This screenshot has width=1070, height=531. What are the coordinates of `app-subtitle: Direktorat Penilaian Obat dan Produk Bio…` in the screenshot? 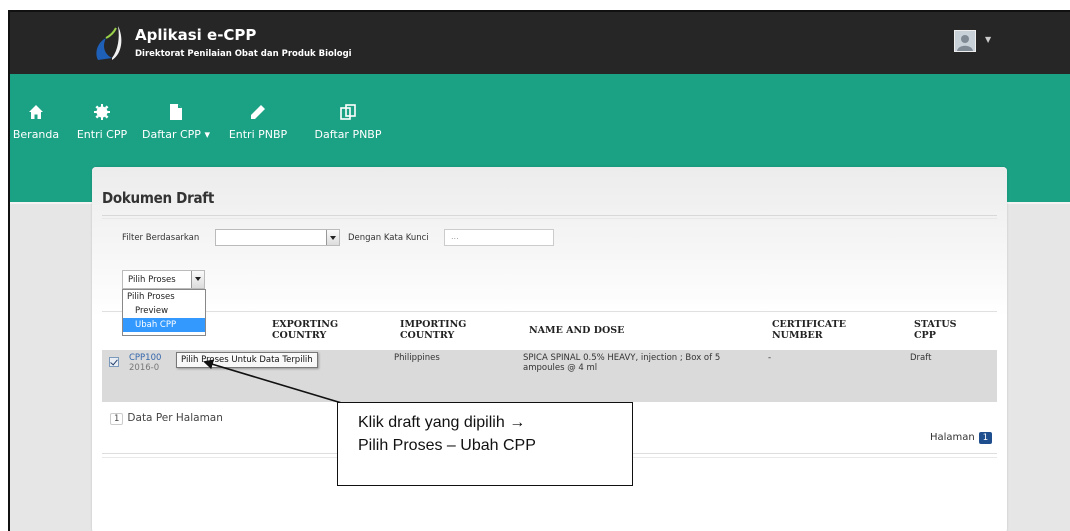 It's located at (243, 54).